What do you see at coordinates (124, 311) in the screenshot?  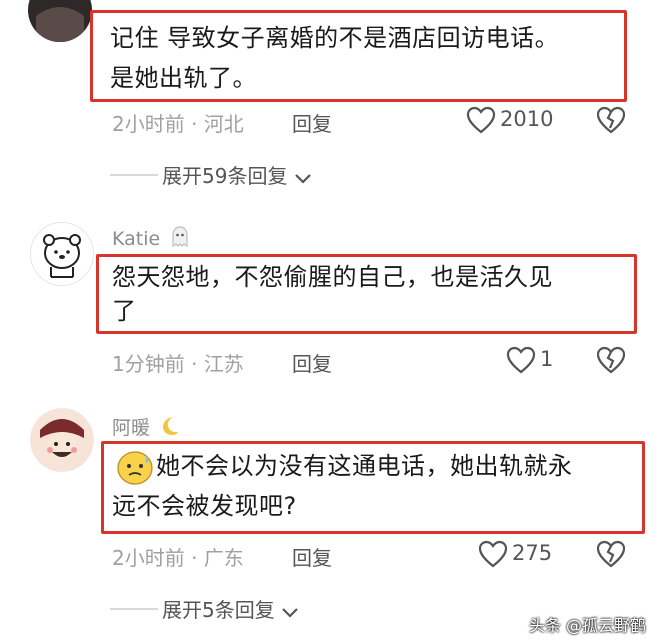 I see `comment-line: 了` at bounding box center [124, 311].